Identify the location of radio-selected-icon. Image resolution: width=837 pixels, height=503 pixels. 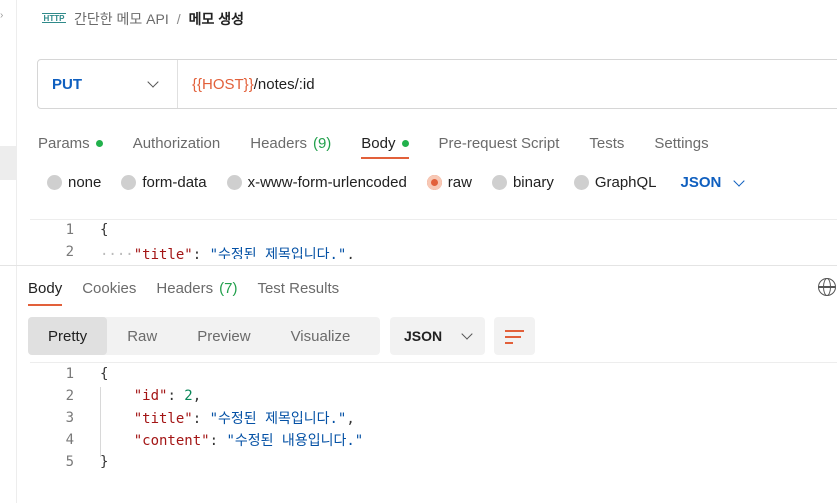
(434, 182).